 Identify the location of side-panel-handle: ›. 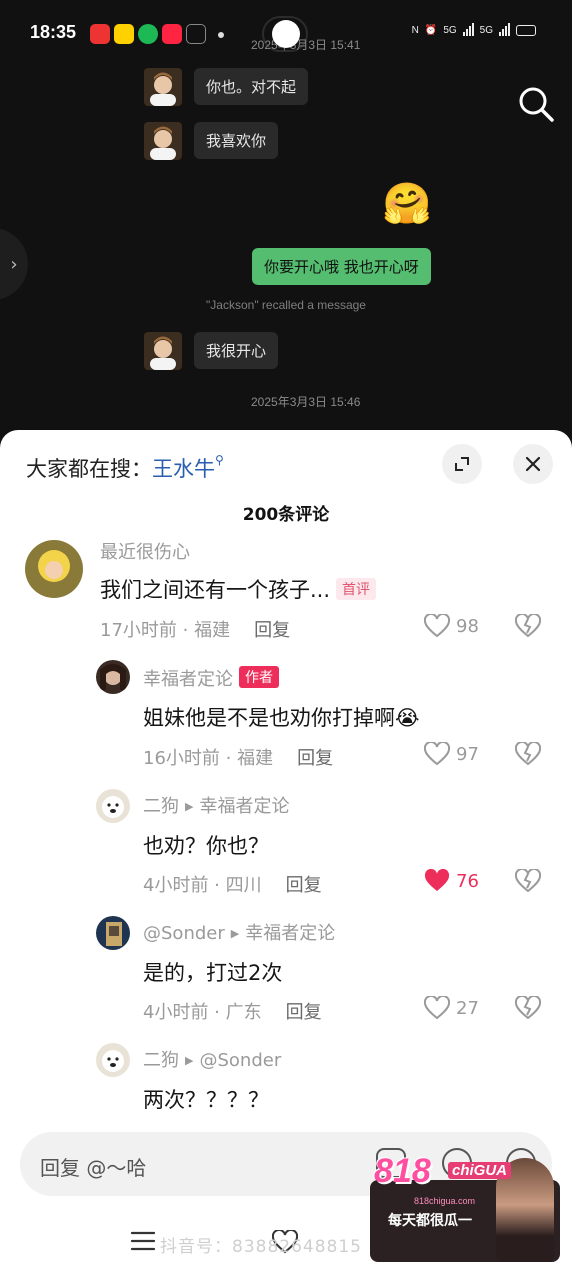
(14, 264).